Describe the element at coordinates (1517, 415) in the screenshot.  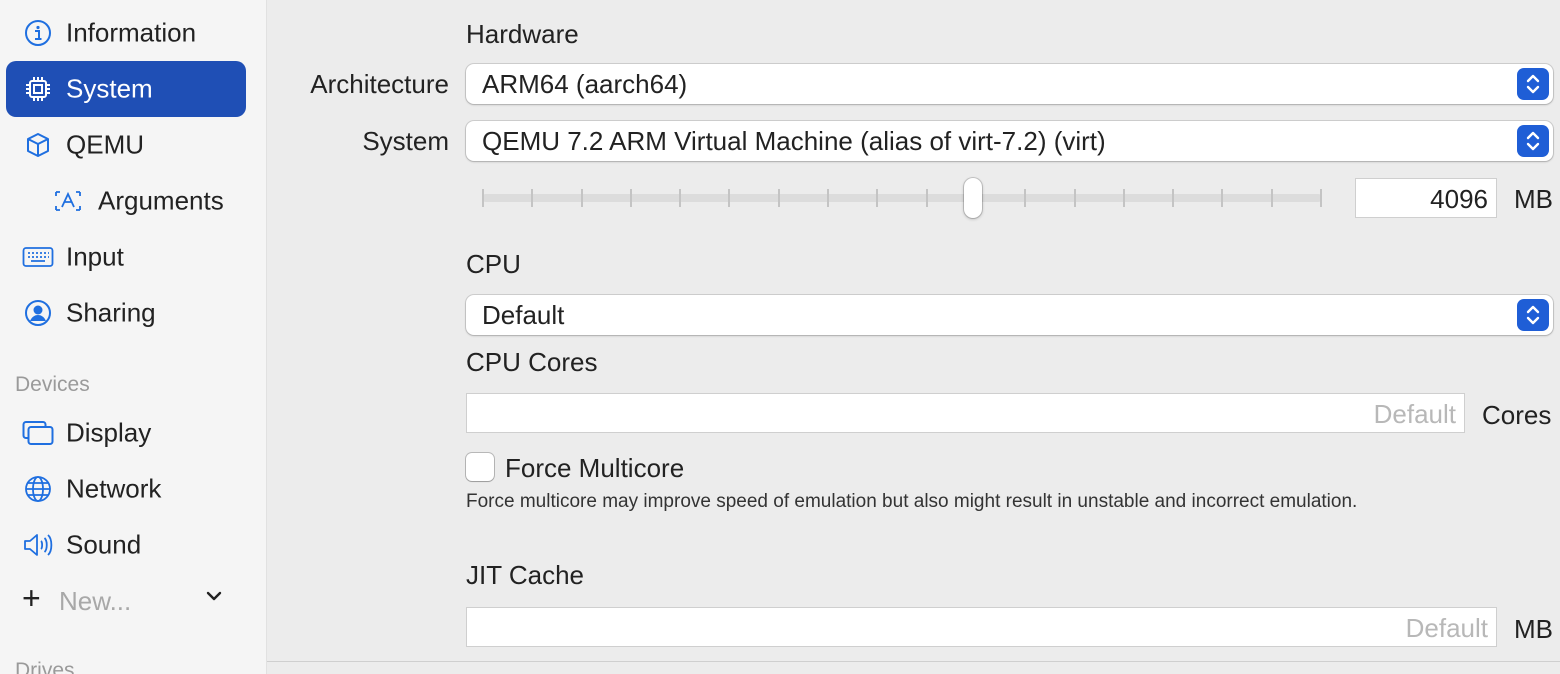
I see `cpu-cores-unit: Cores` at that location.